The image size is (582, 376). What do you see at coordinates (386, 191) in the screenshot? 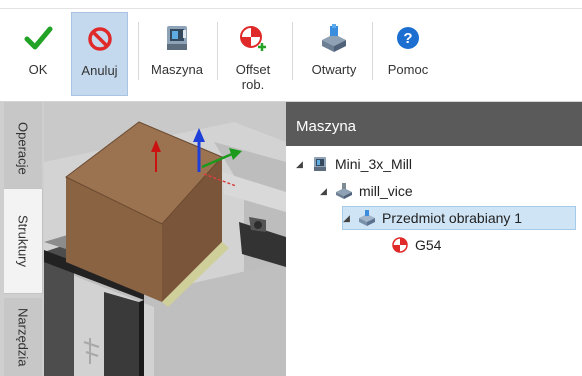
I see `tree-node-label: mill_vice` at bounding box center [386, 191].